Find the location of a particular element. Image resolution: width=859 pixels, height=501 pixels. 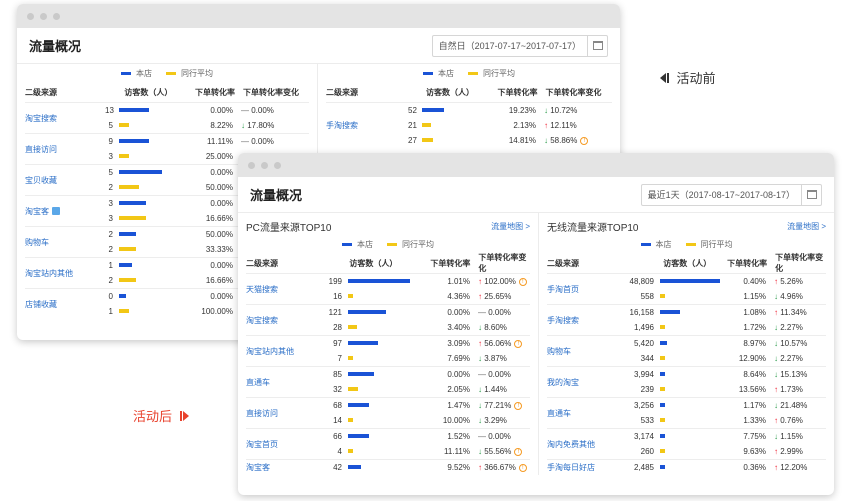

source-name: 我的淘宝 is located at coordinates (563, 382).